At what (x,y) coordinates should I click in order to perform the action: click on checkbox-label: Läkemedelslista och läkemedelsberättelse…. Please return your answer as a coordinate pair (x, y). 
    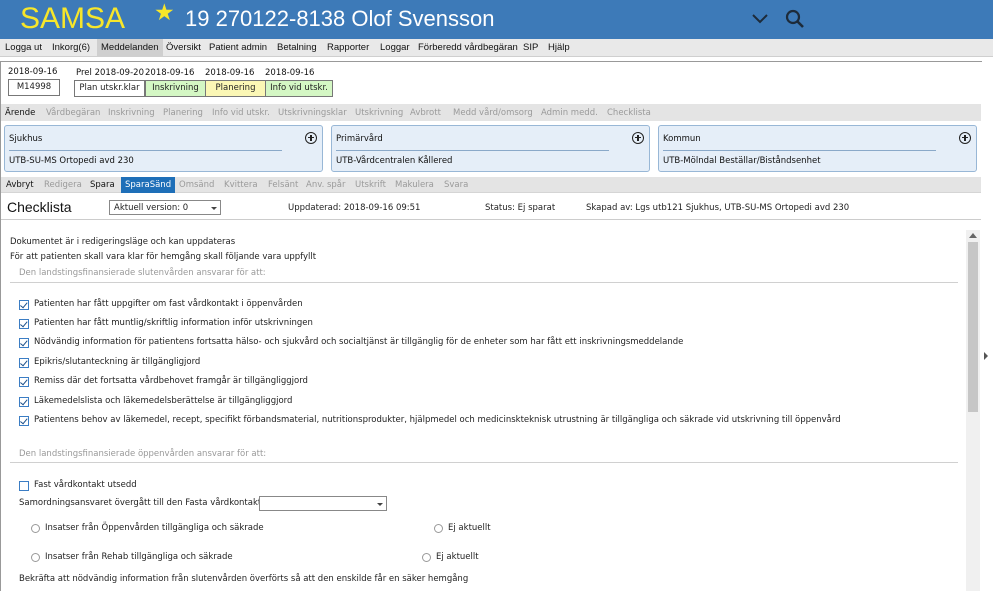
    Looking at the image, I should click on (163, 401).